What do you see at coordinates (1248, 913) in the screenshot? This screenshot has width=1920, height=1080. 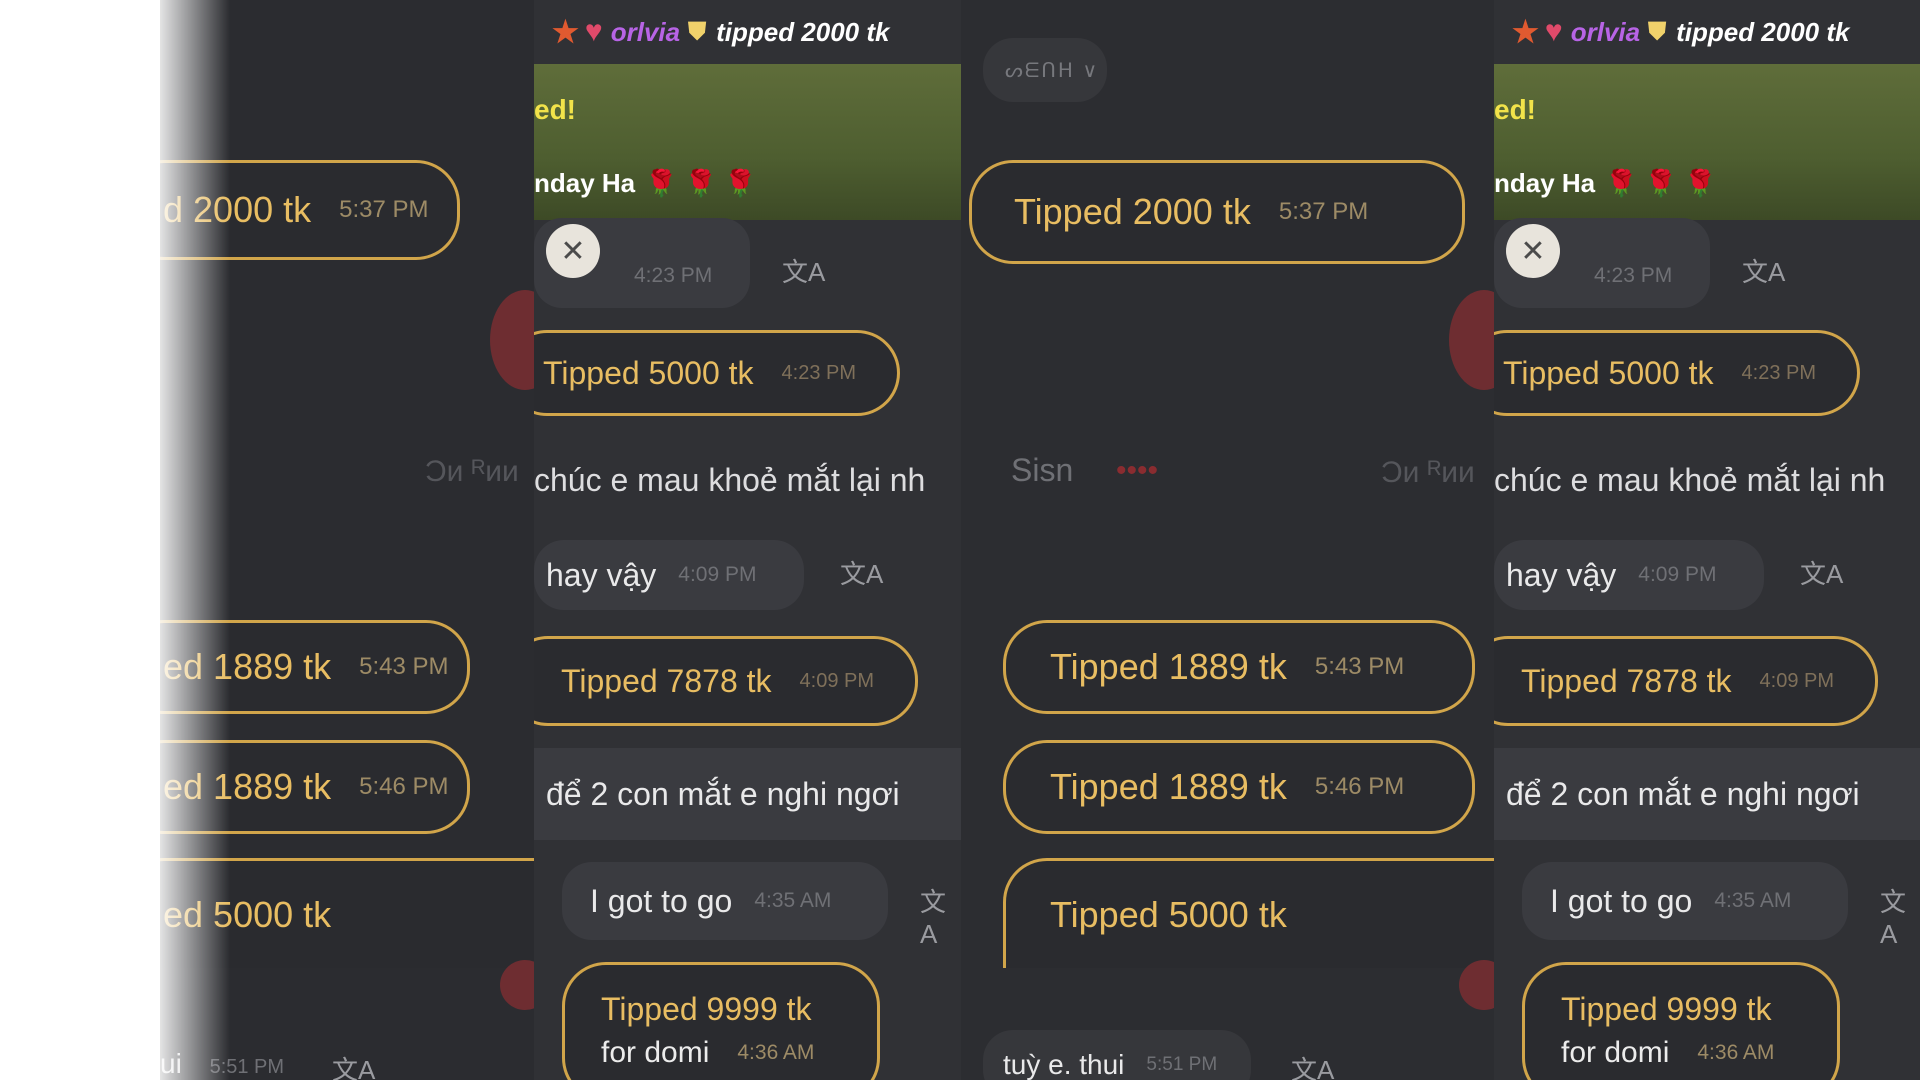 I see `tip-message-5000-b: Tipped 5000 tk` at bounding box center [1248, 913].